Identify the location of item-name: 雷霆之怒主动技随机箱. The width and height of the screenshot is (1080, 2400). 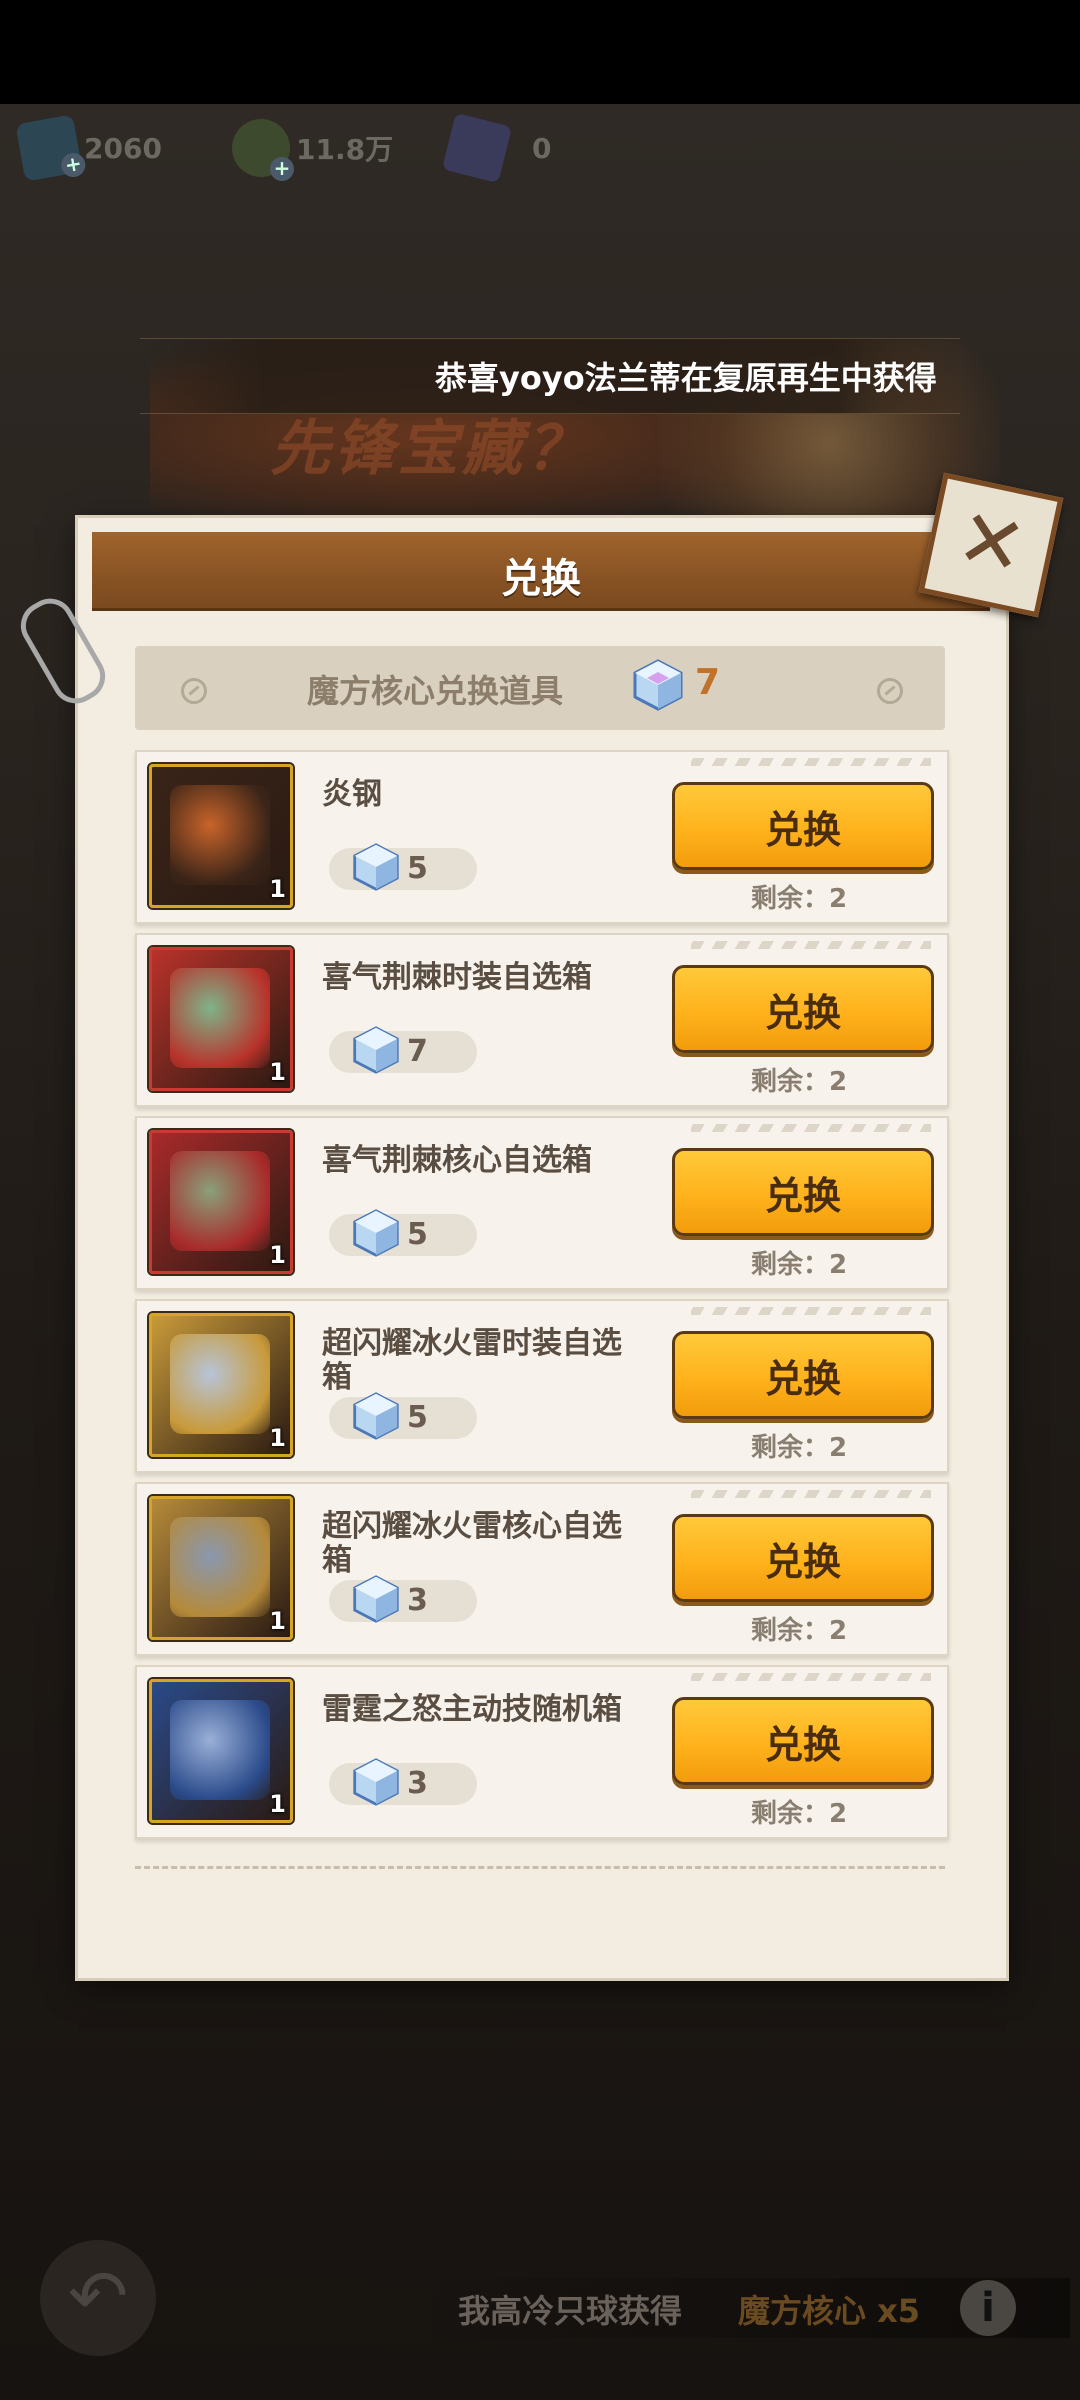
(472, 1709).